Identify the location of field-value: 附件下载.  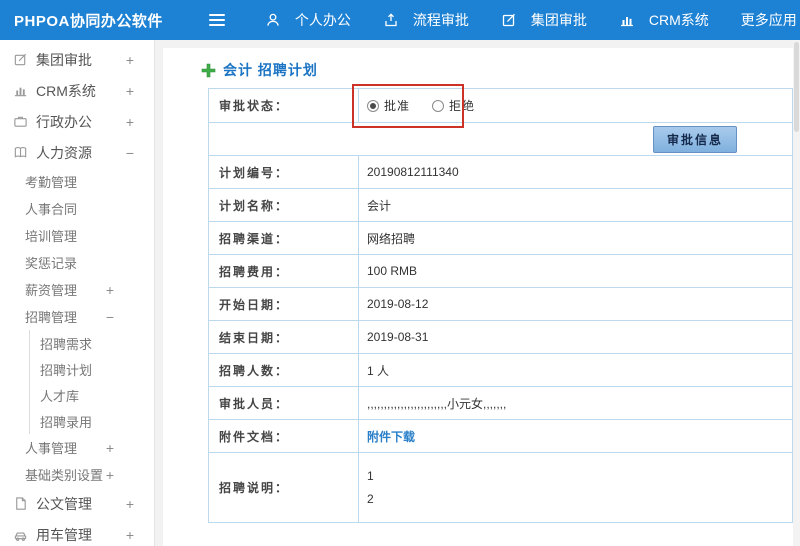
(575, 436).